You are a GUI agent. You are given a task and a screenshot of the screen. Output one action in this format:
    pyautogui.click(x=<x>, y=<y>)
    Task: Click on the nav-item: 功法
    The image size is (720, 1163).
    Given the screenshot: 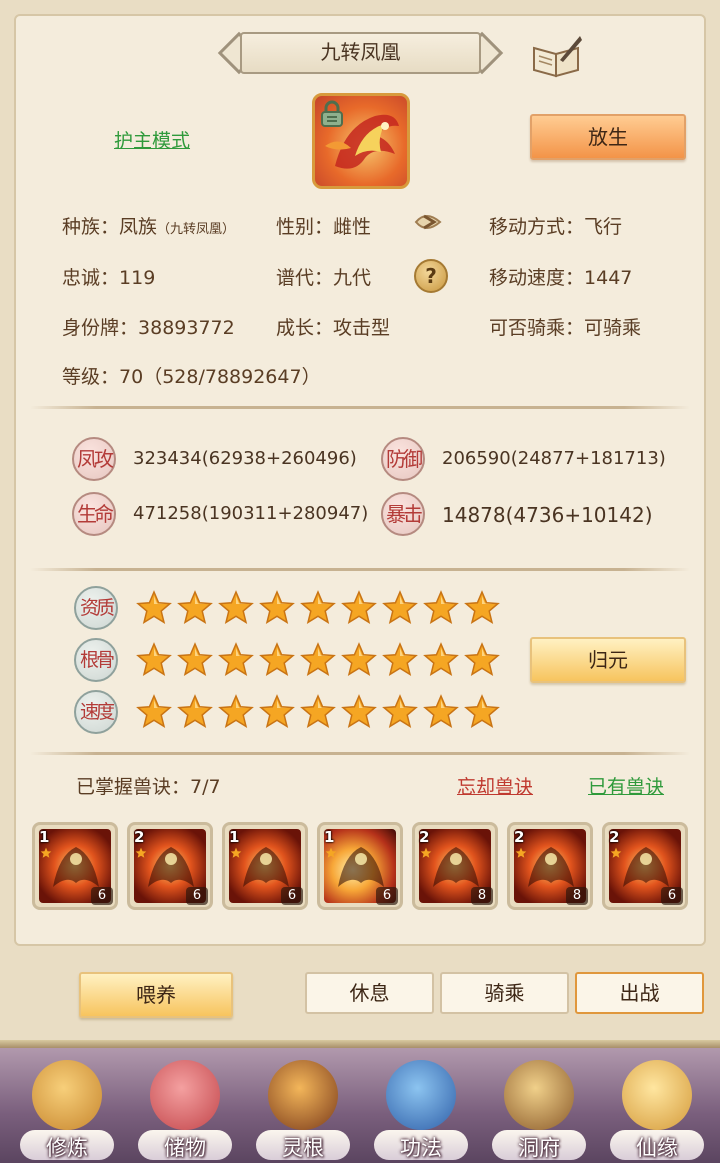 What is the action you would take?
    pyautogui.click(x=421, y=1107)
    